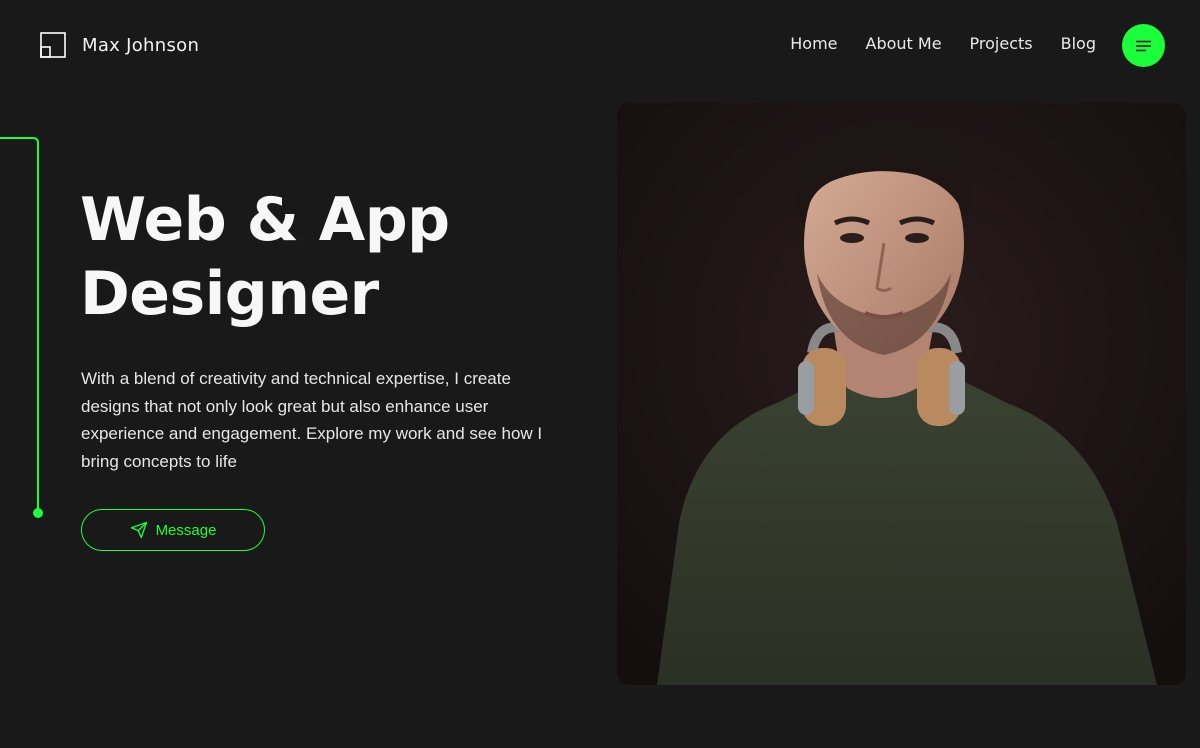  Describe the element at coordinates (904, 44) in the screenshot. I see `nav-about-me: About Me` at that location.